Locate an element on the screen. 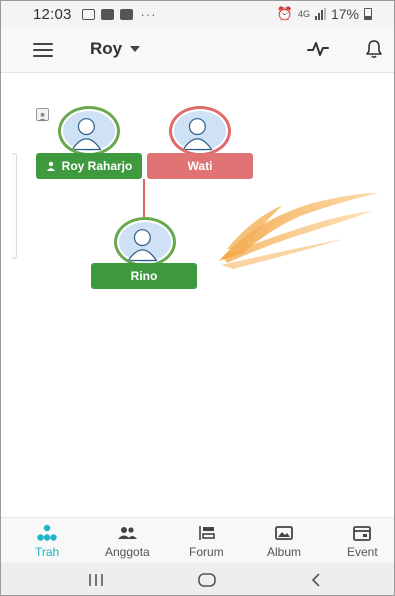 The width and height of the screenshot is (395, 596). parent-child-connector is located at coordinates (144, 198).